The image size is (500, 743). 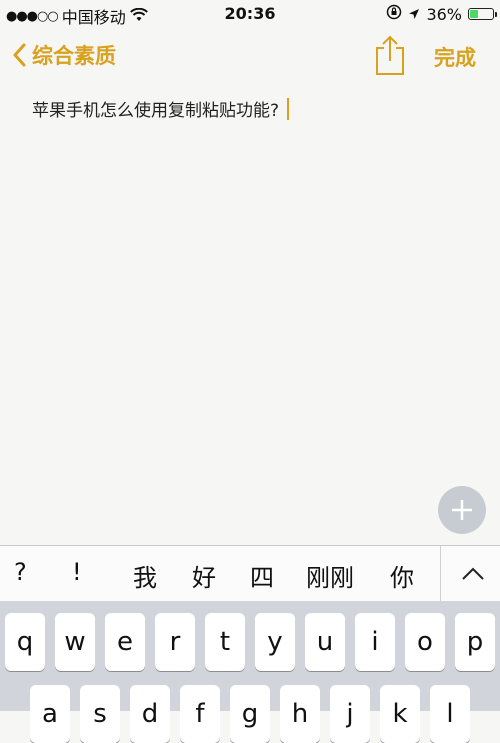 I want to click on key-s: s, so click(x=100, y=714).